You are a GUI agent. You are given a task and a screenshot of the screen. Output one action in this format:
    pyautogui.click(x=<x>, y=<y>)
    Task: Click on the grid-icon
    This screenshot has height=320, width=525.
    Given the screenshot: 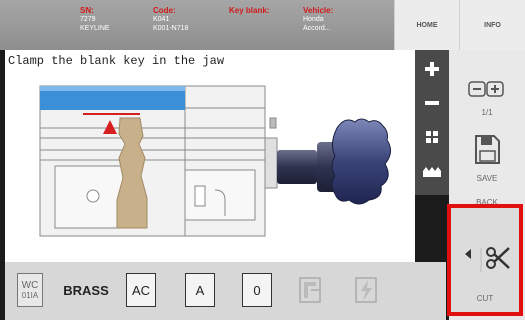 What is the action you would take?
    pyautogui.click(x=432, y=137)
    